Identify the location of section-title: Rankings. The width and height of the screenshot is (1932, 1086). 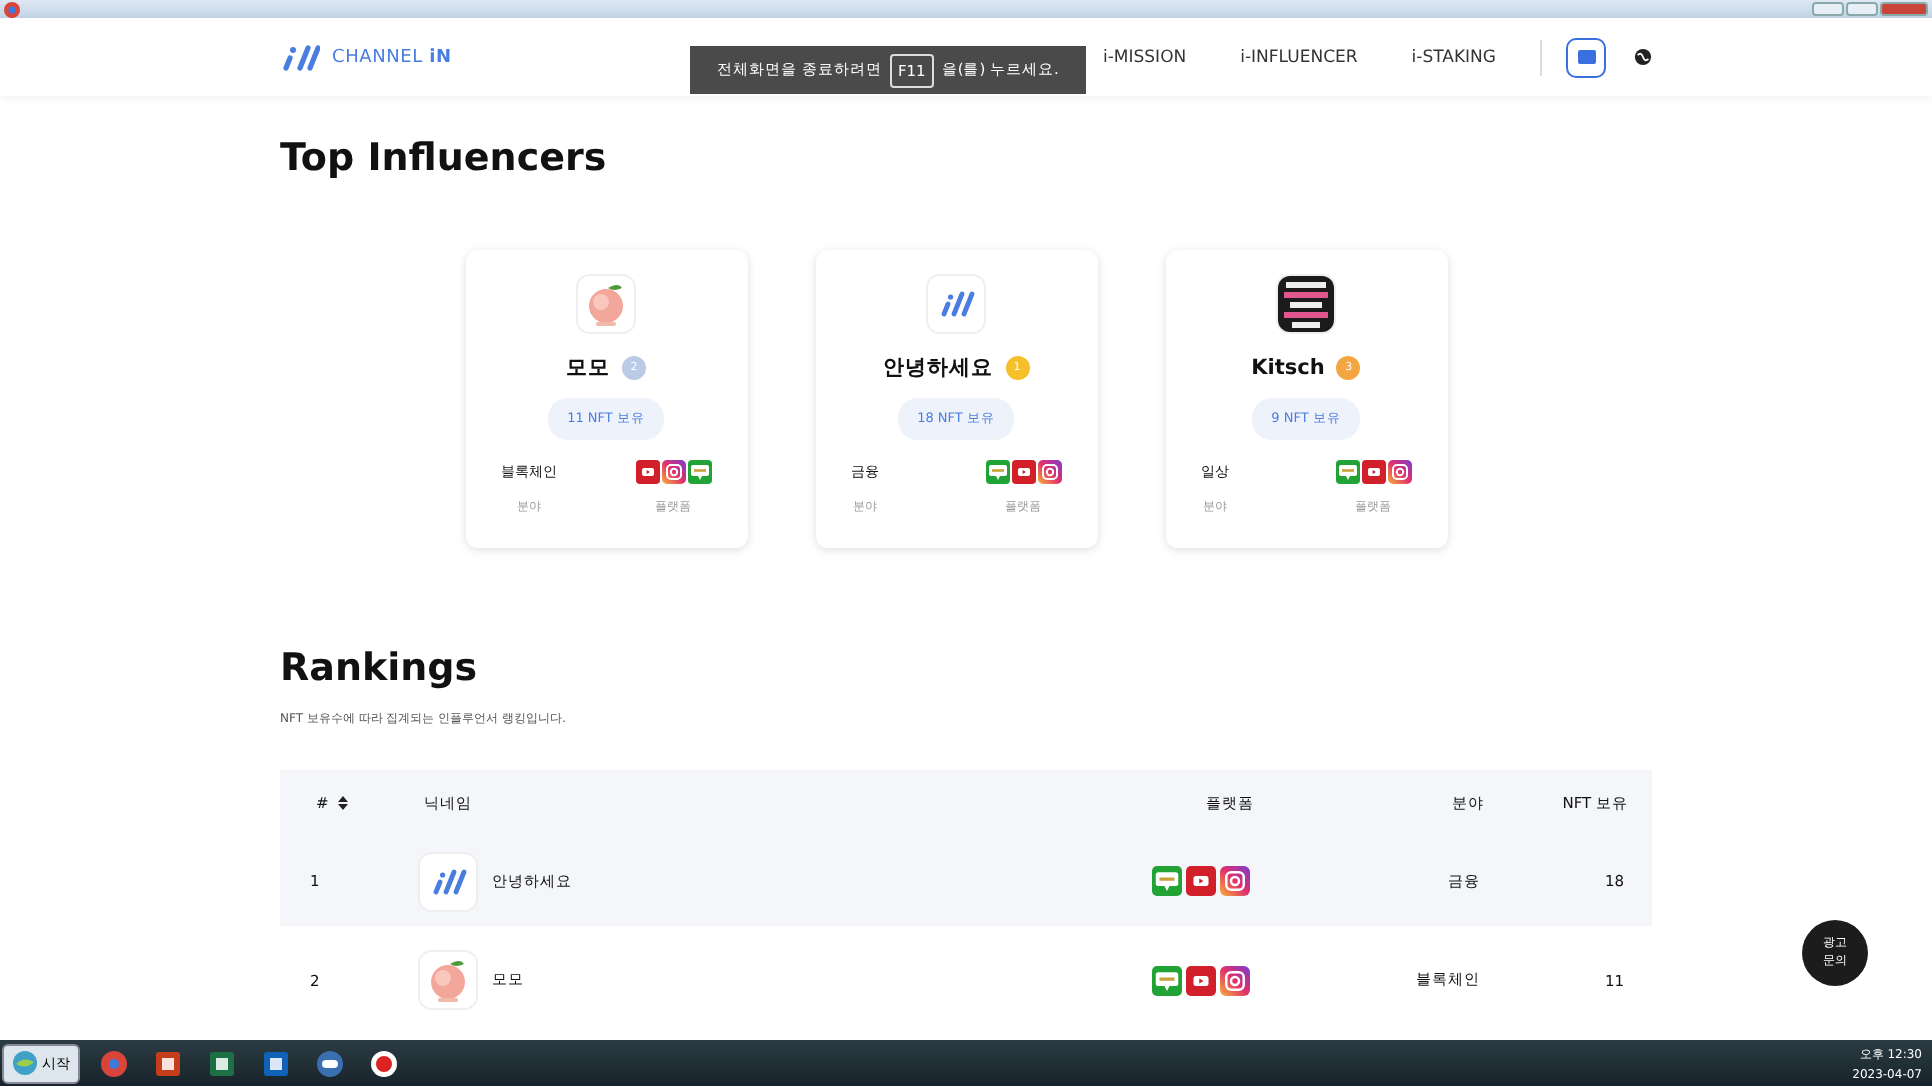
(380, 668).